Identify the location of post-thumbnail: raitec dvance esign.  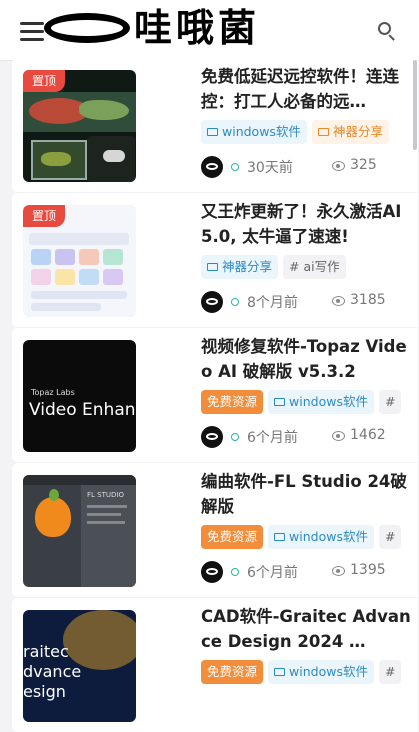
(79, 666).